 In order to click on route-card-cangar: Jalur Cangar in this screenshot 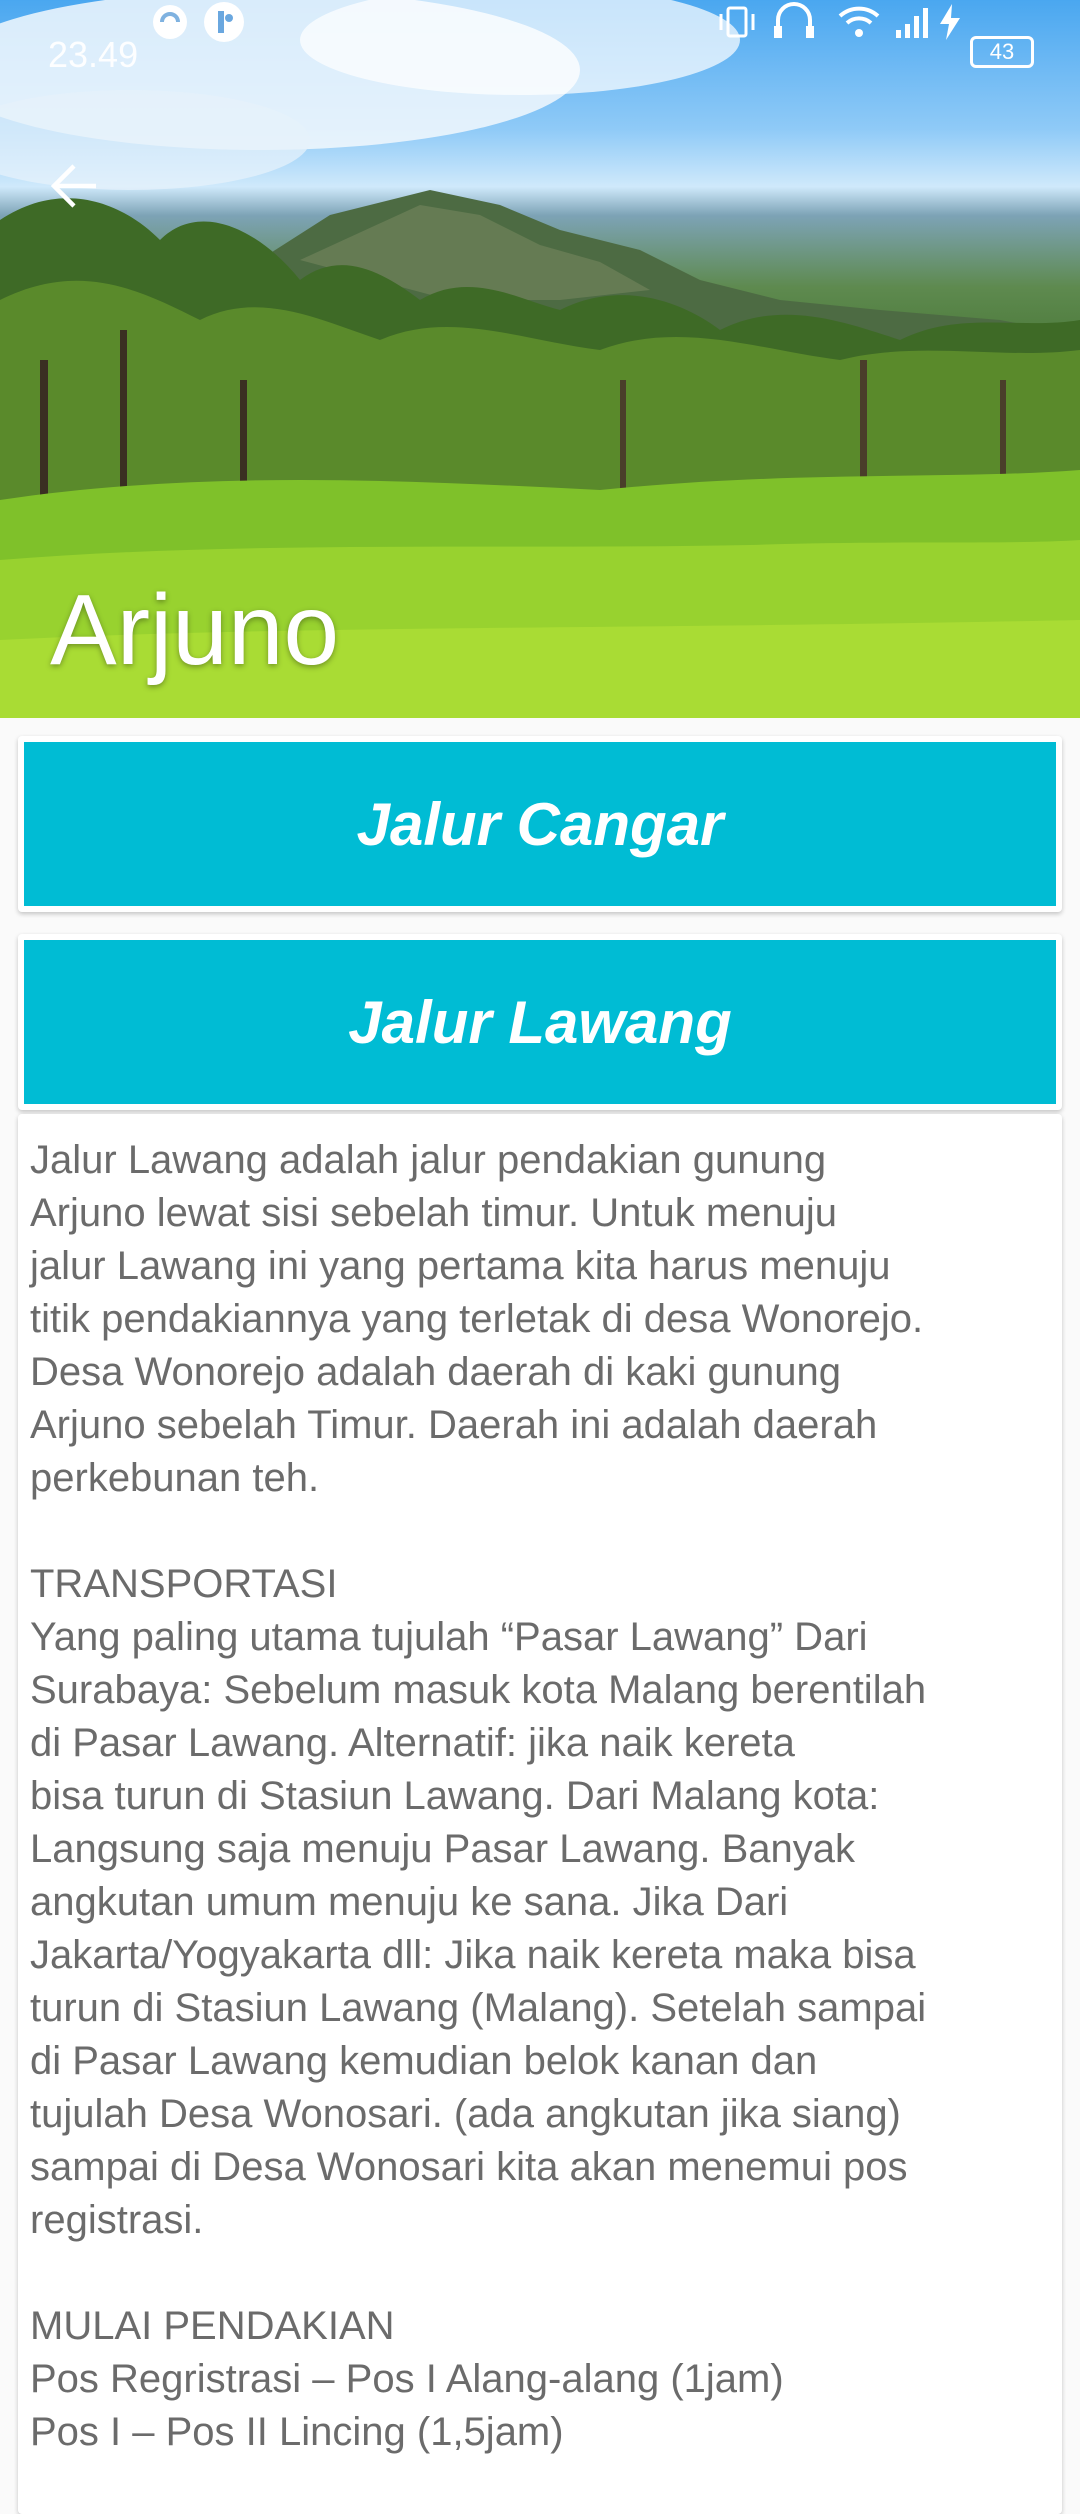, I will do `click(540, 824)`.